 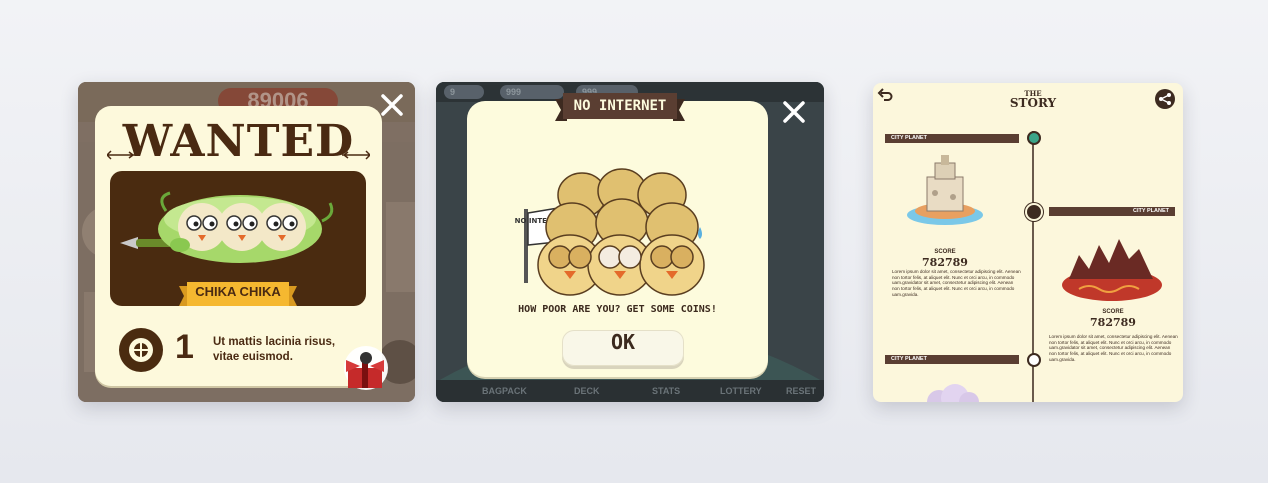 I want to click on bounty-description: Ut mattis lacinia risus, vitae euismod., so click(x=274, y=349).